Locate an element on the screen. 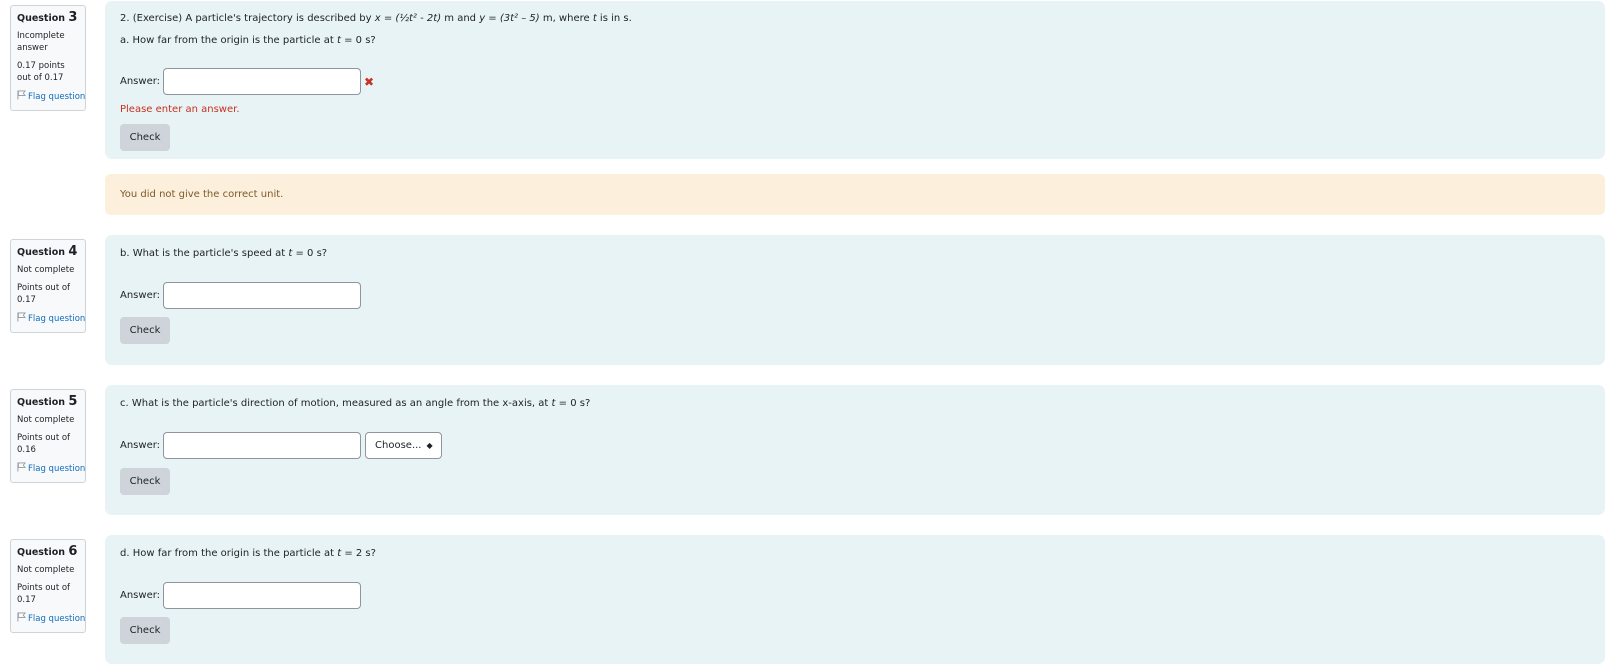  question-number: Question 5 is located at coordinates (47, 401).